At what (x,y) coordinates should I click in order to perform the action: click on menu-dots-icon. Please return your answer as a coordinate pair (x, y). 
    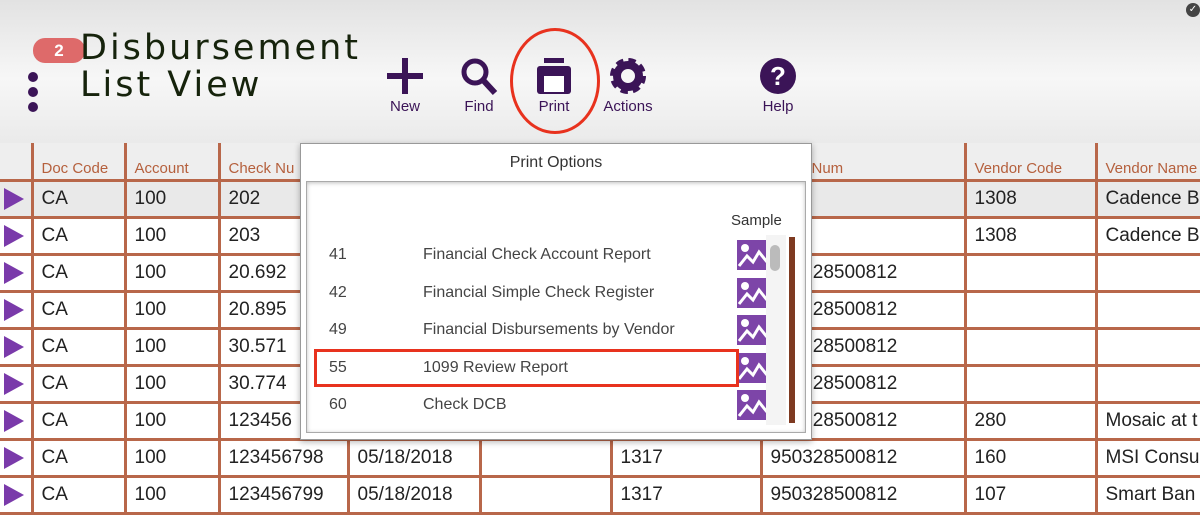
    Looking at the image, I should click on (34, 94).